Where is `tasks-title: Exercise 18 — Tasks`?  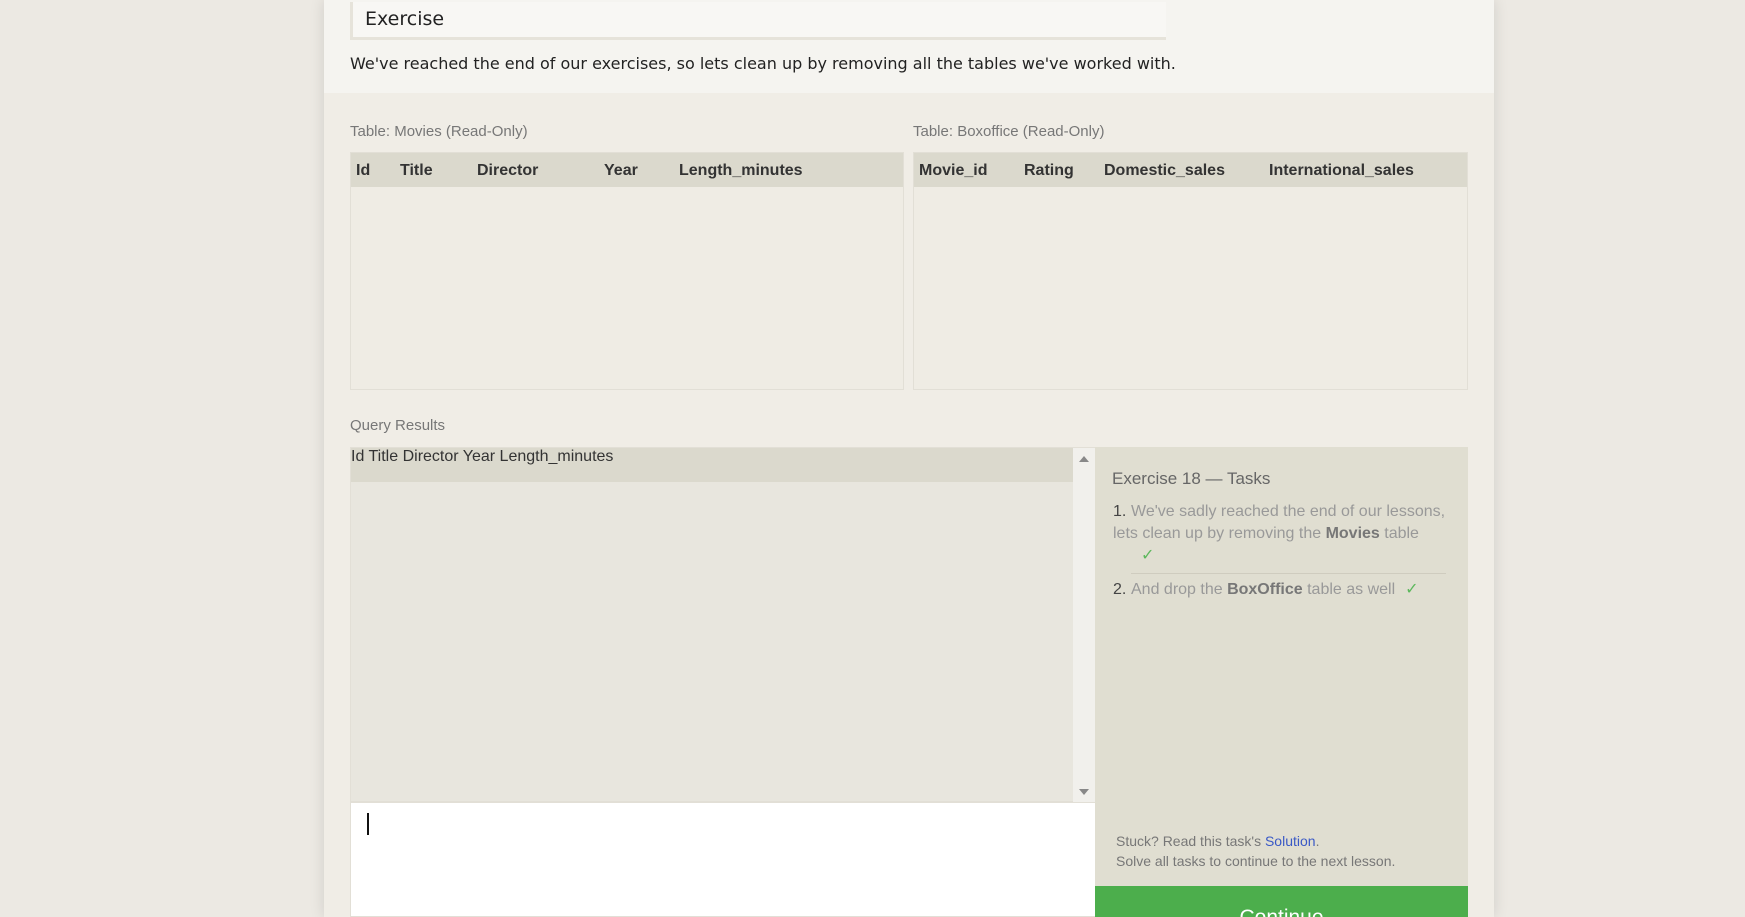
tasks-title: Exercise 18 — Tasks is located at coordinates (1191, 478).